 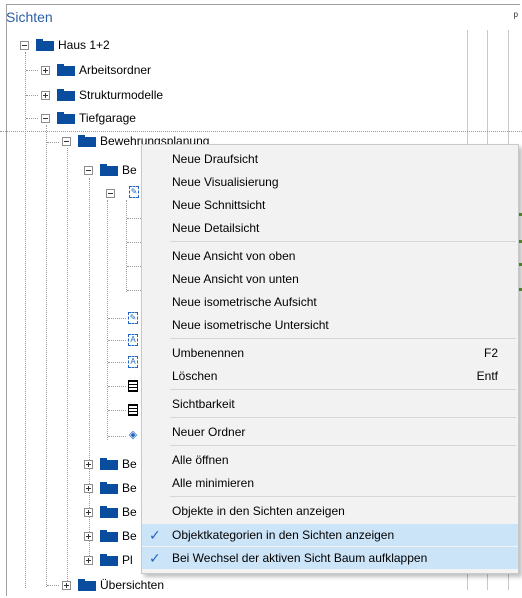 What do you see at coordinates (84, 45) in the screenshot?
I see `tree-node-label: Haus 1+2` at bounding box center [84, 45].